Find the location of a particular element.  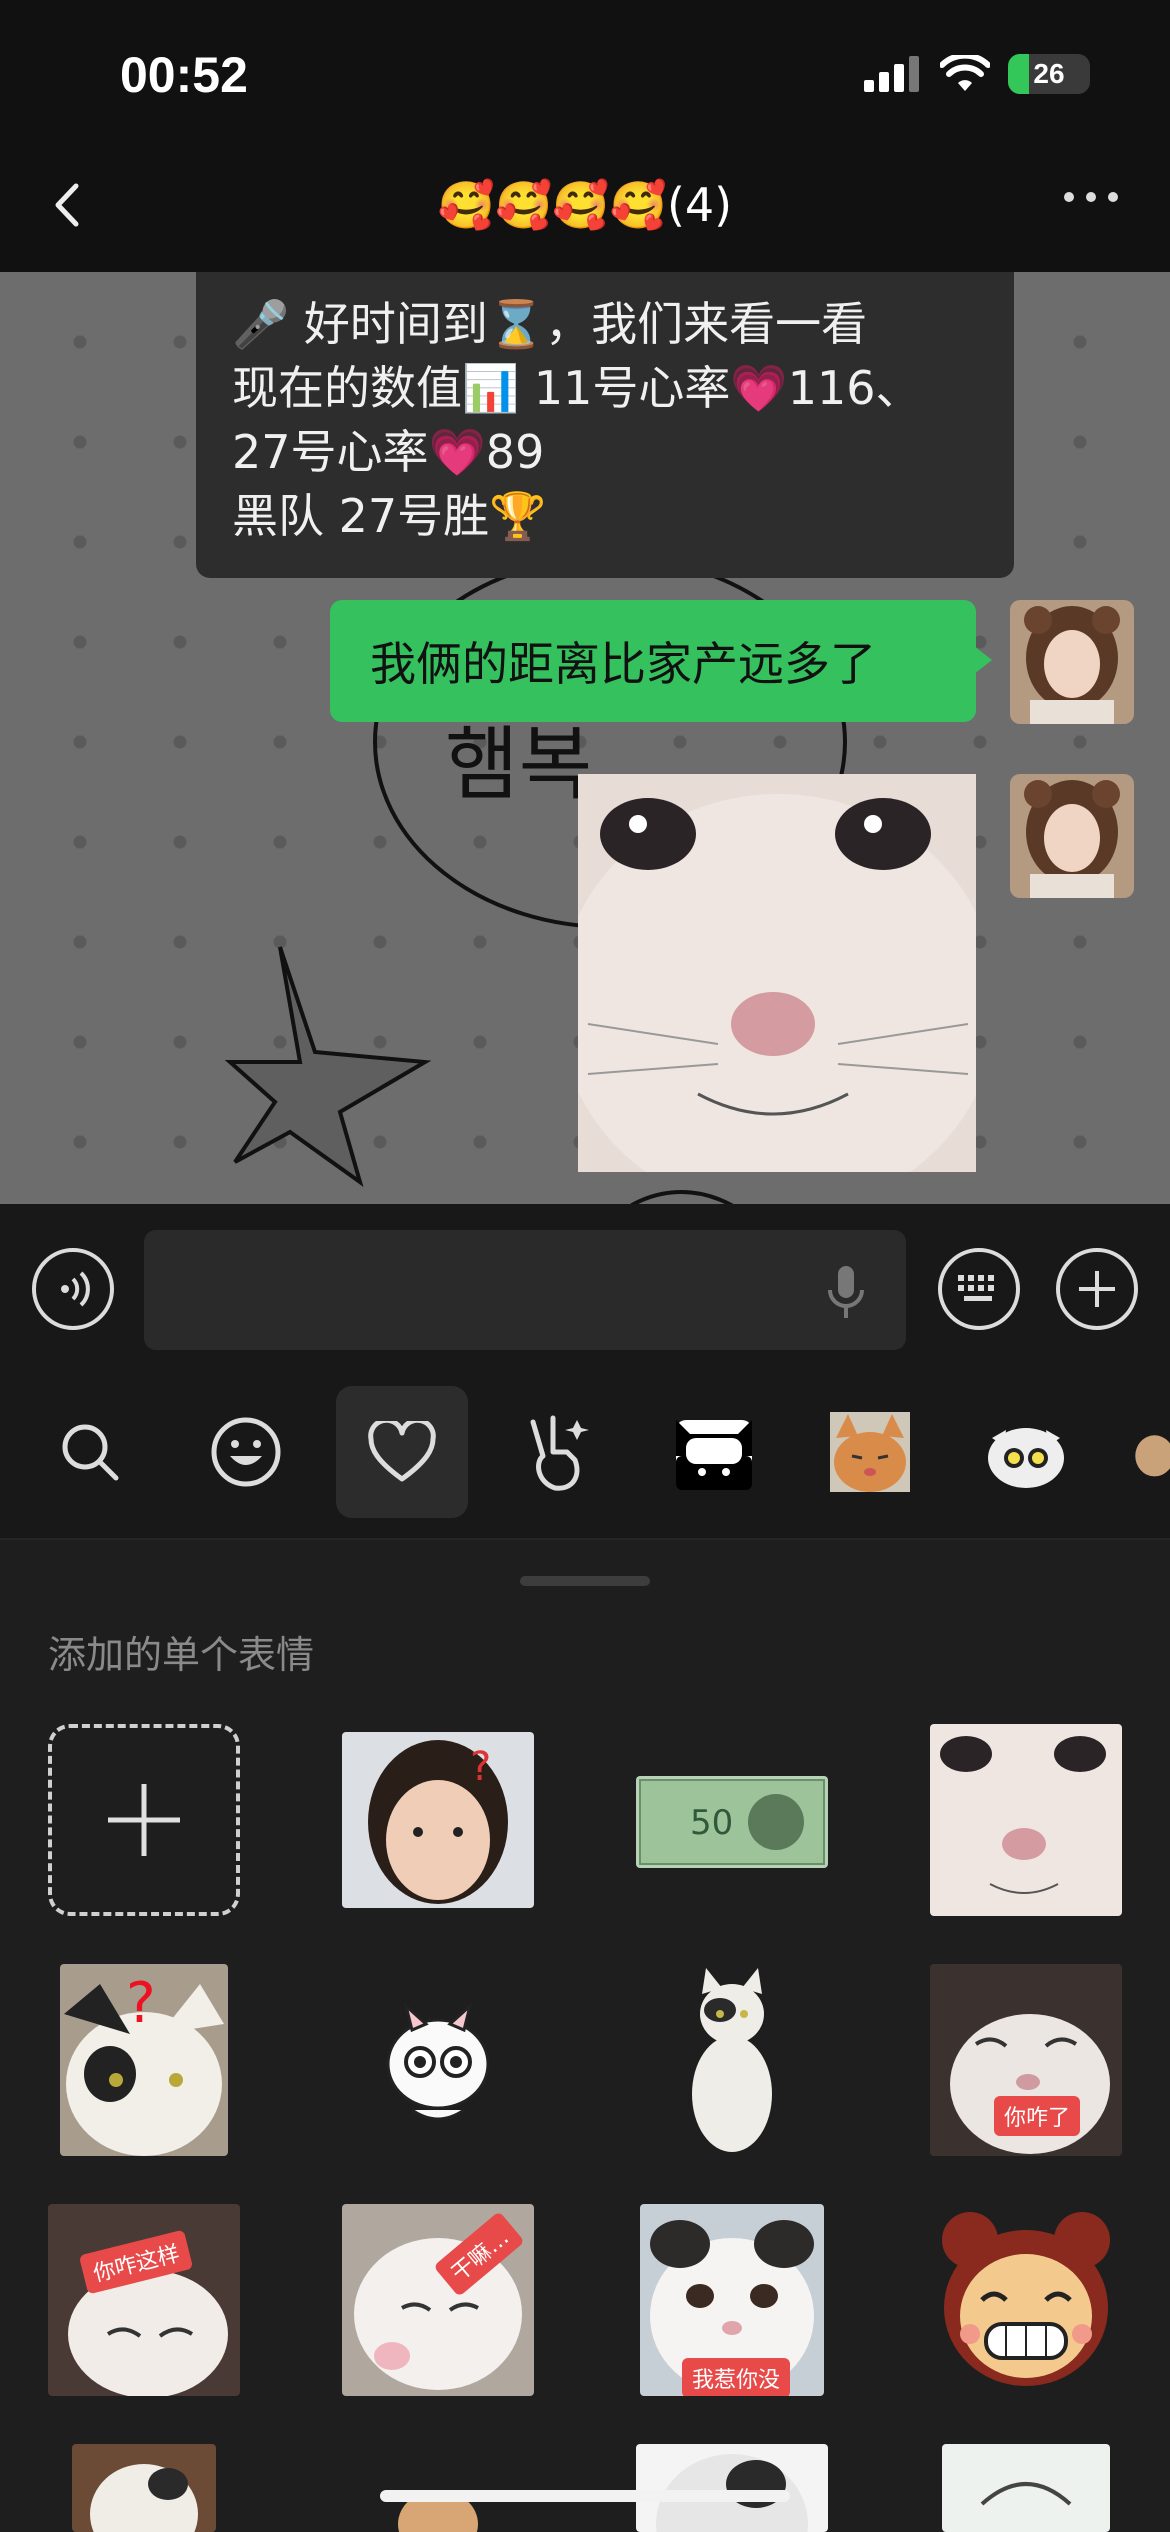

cat-sticker-message is located at coordinates (777, 973).